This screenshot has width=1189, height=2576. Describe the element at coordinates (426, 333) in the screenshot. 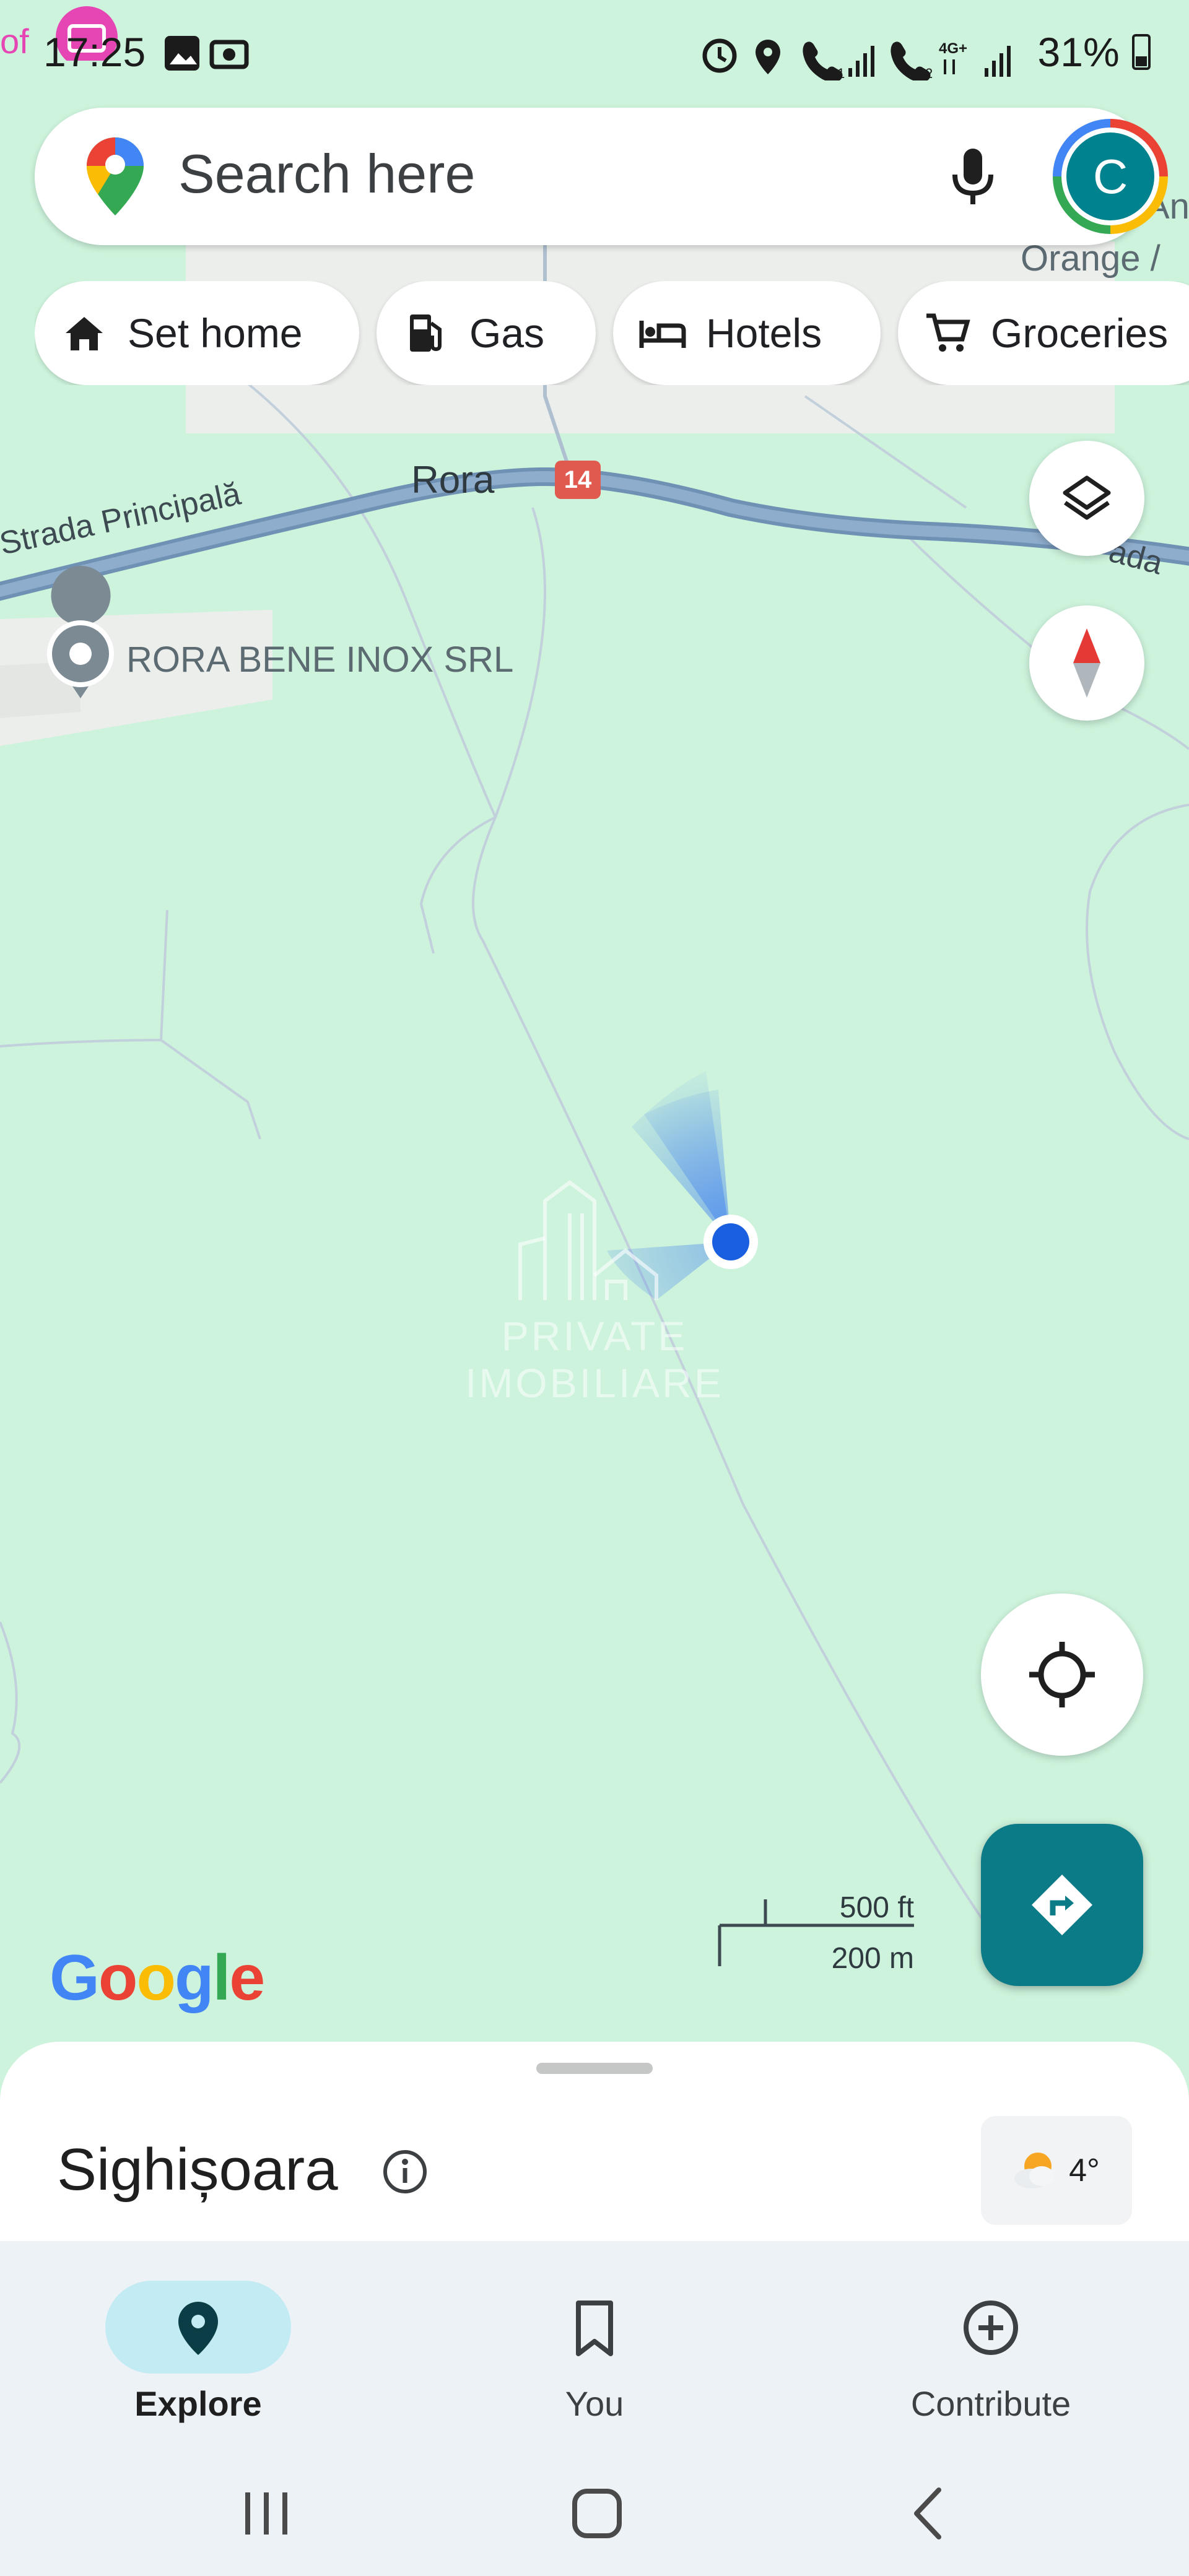

I see `gas-station-icon` at that location.